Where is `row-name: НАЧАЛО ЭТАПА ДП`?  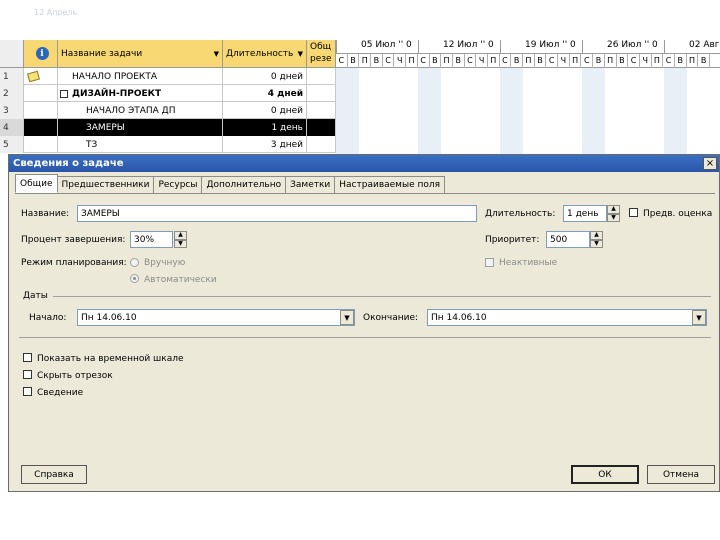
row-name: НАЧАЛО ЭТАПА ДП is located at coordinates (140, 110).